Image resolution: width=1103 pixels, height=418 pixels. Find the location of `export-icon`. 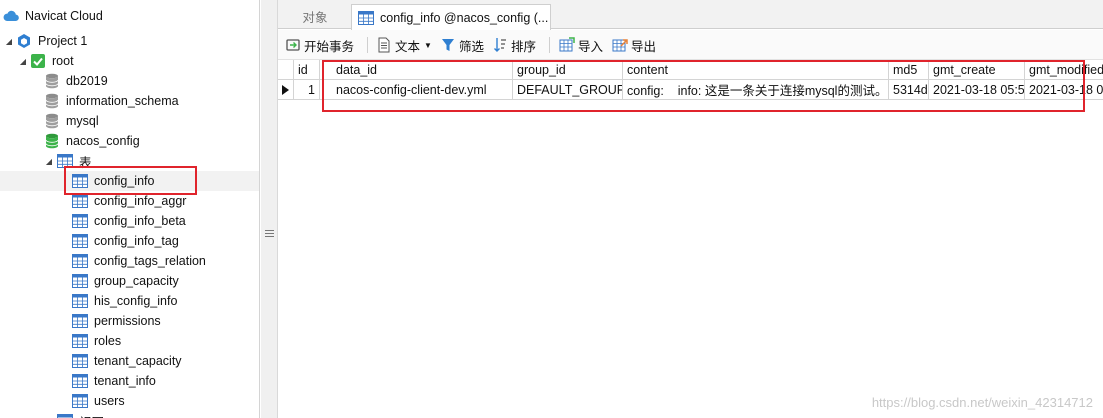

export-icon is located at coordinates (620, 45).